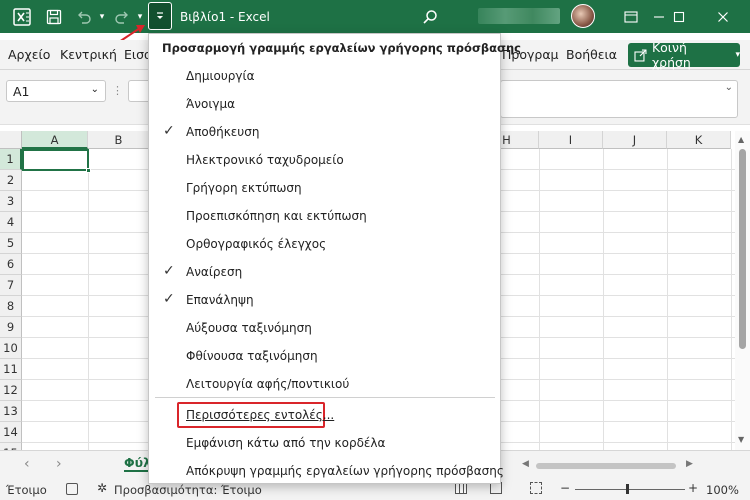 This screenshot has width=750, height=500. What do you see at coordinates (631, 16) in the screenshot?
I see `ribbon-display-options-icon` at bounding box center [631, 16].